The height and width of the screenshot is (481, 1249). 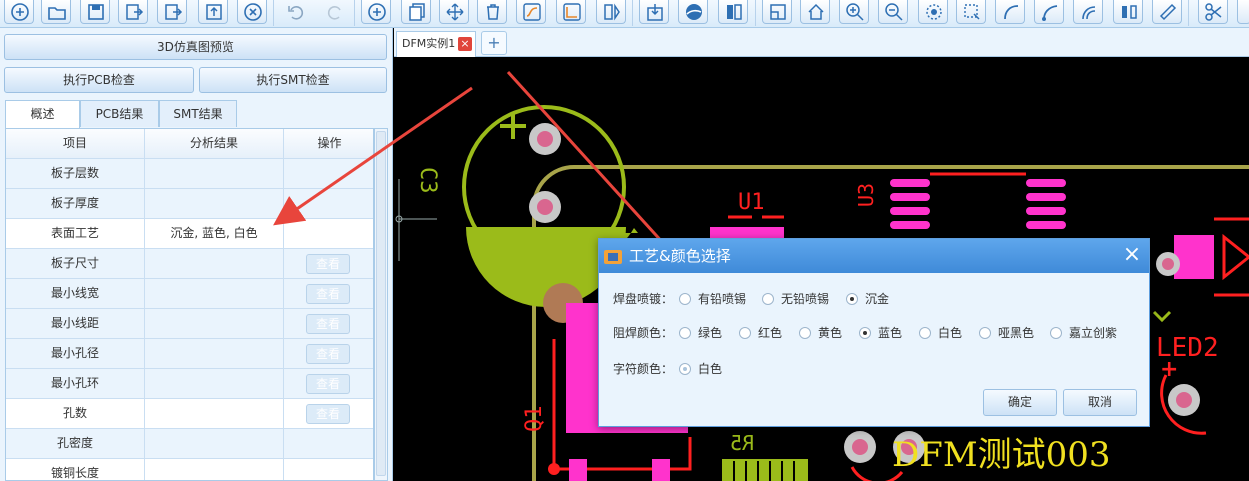 What do you see at coordinates (1213, 12) in the screenshot?
I see `cut-icon` at bounding box center [1213, 12].